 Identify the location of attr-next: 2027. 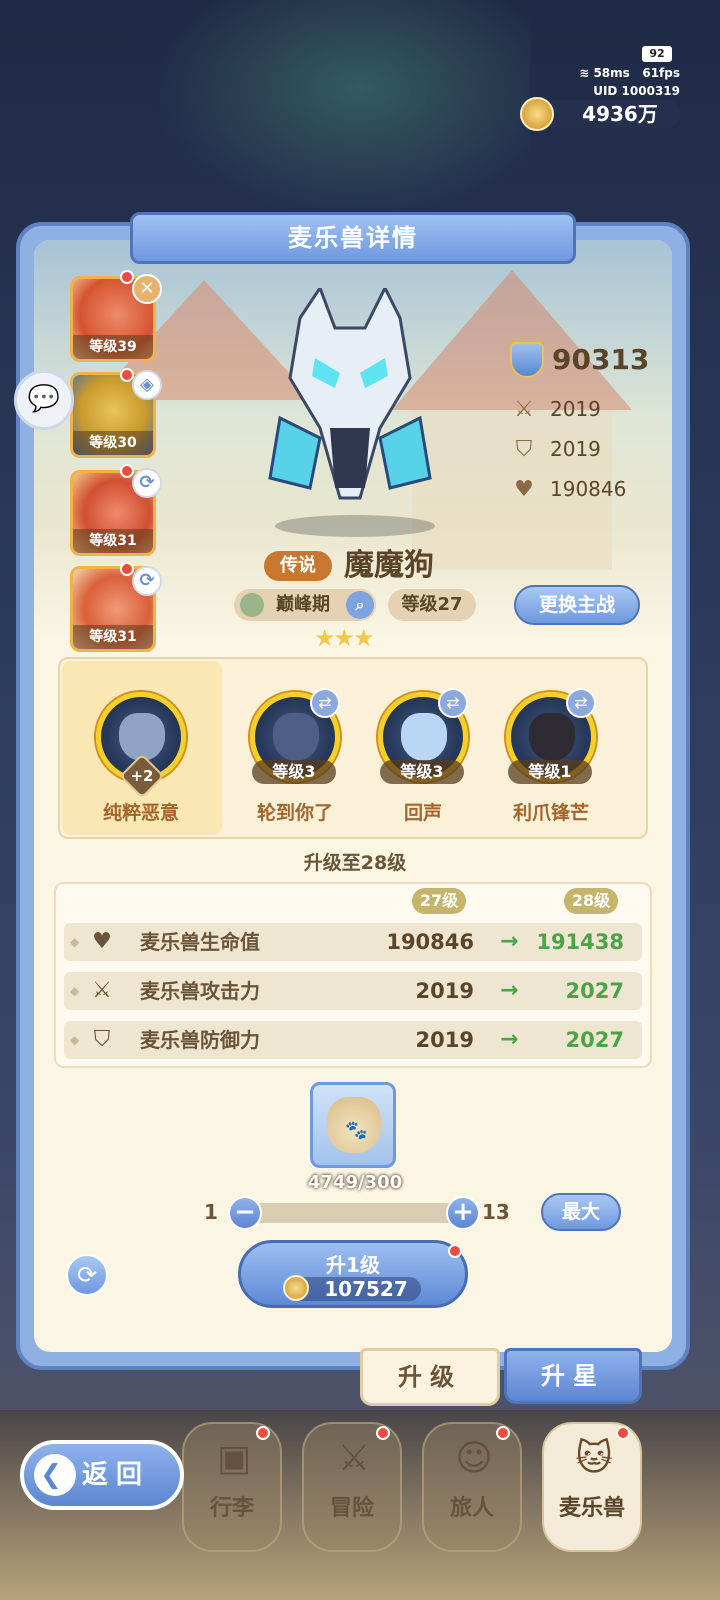
(594, 991).